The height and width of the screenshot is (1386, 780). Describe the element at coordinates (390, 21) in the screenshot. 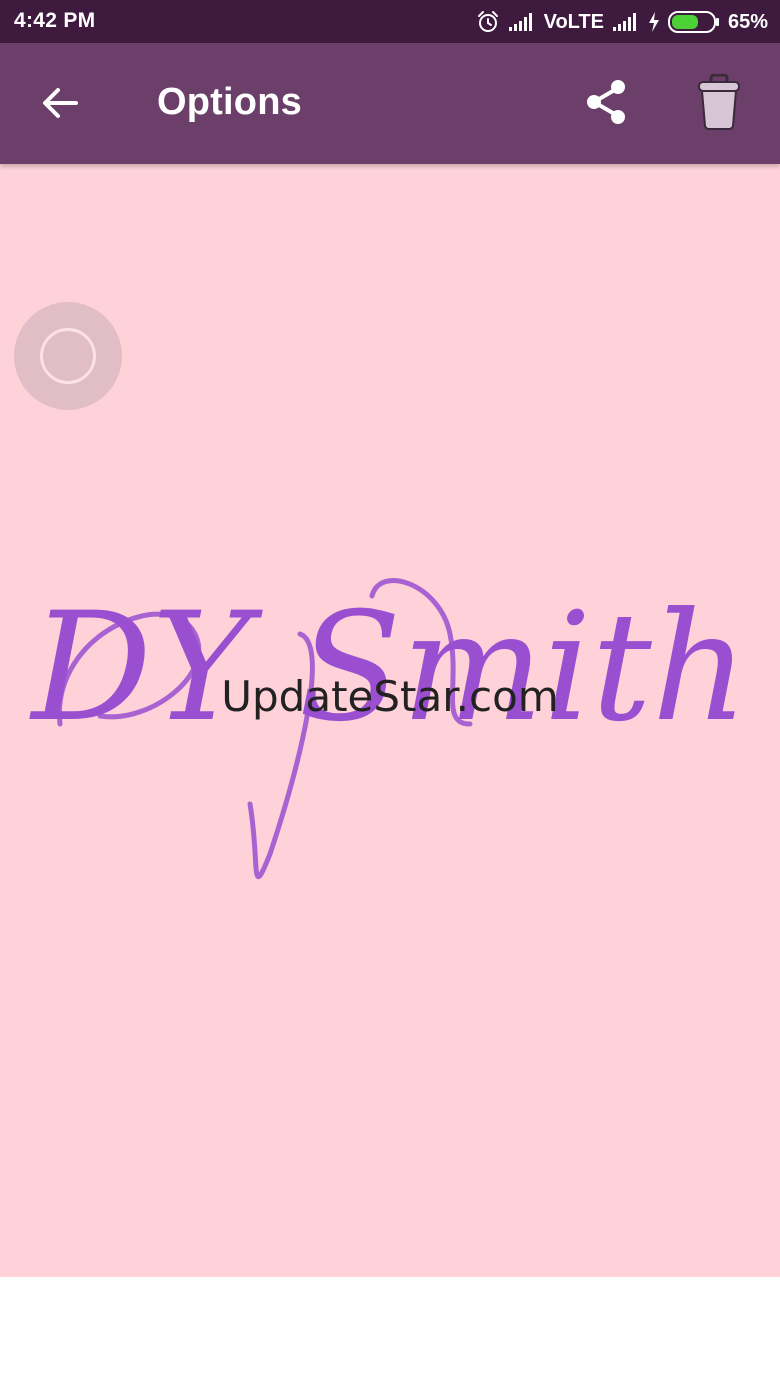

I see `status-bar: 4:42 PM VoLTE 65%` at that location.